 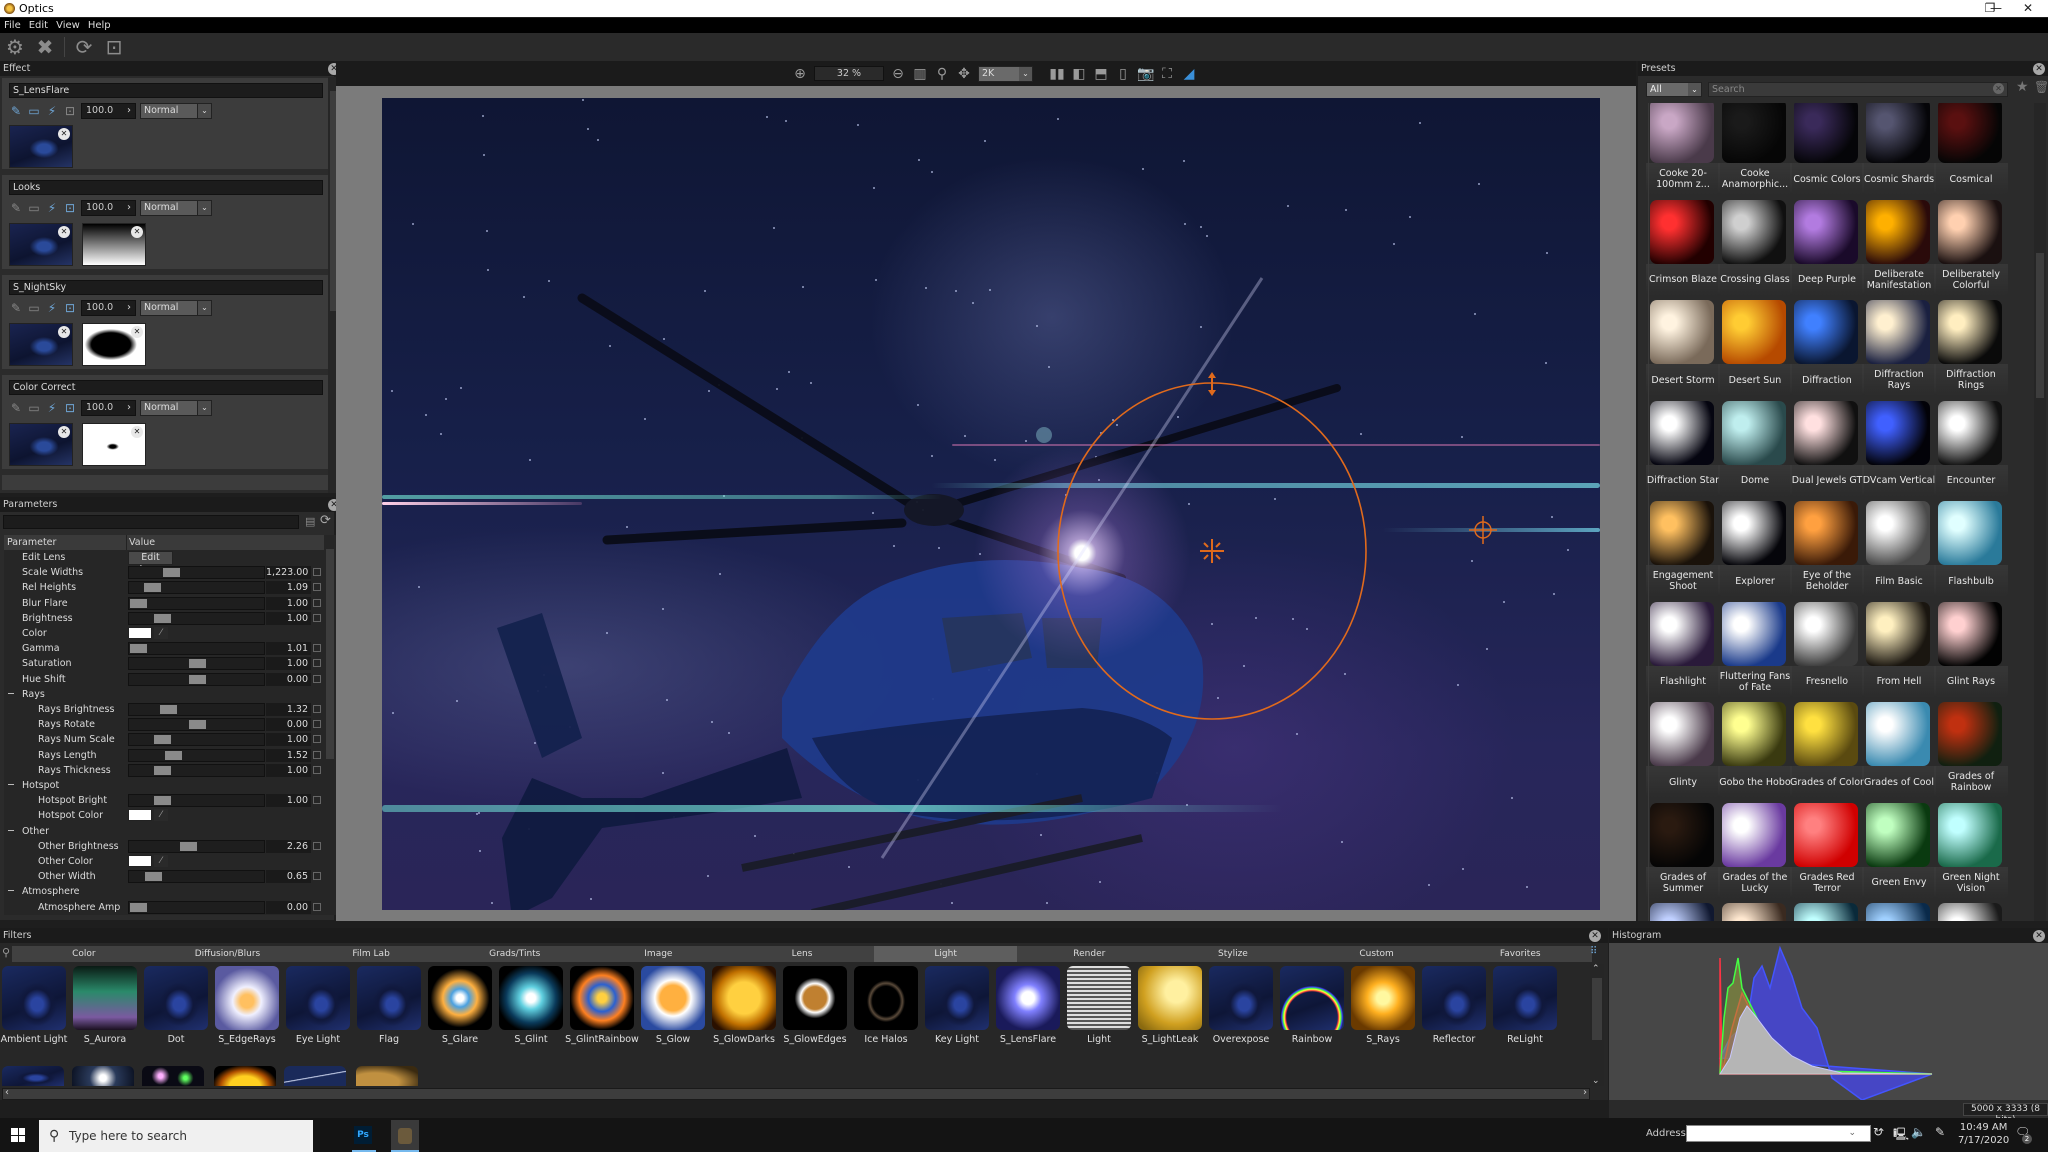 I want to click on mask-thumbnail: ✕, so click(x=114, y=244).